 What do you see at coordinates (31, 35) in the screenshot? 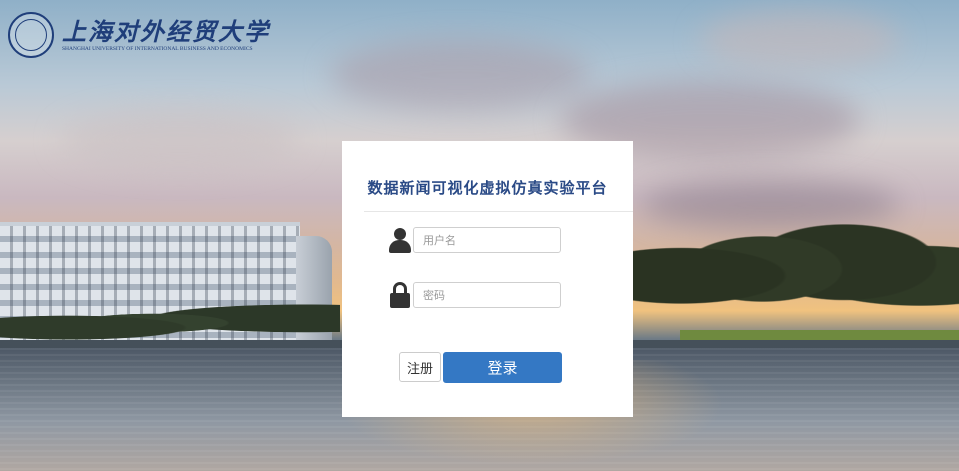
I see `university-seal-icon` at bounding box center [31, 35].